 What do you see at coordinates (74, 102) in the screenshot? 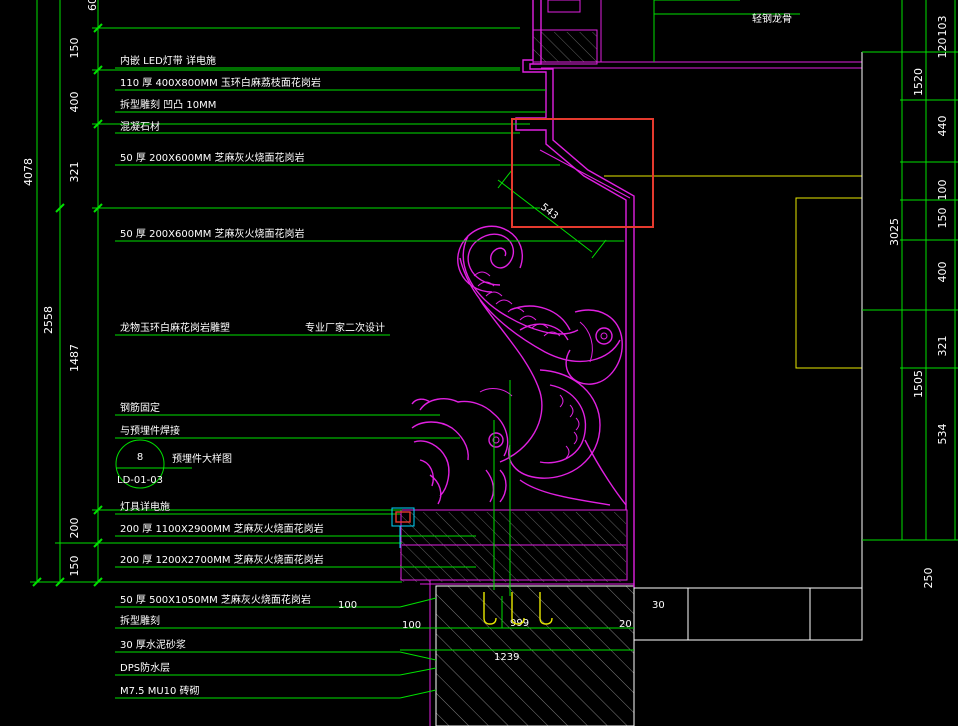
I see `dim-400: 400` at bounding box center [74, 102].